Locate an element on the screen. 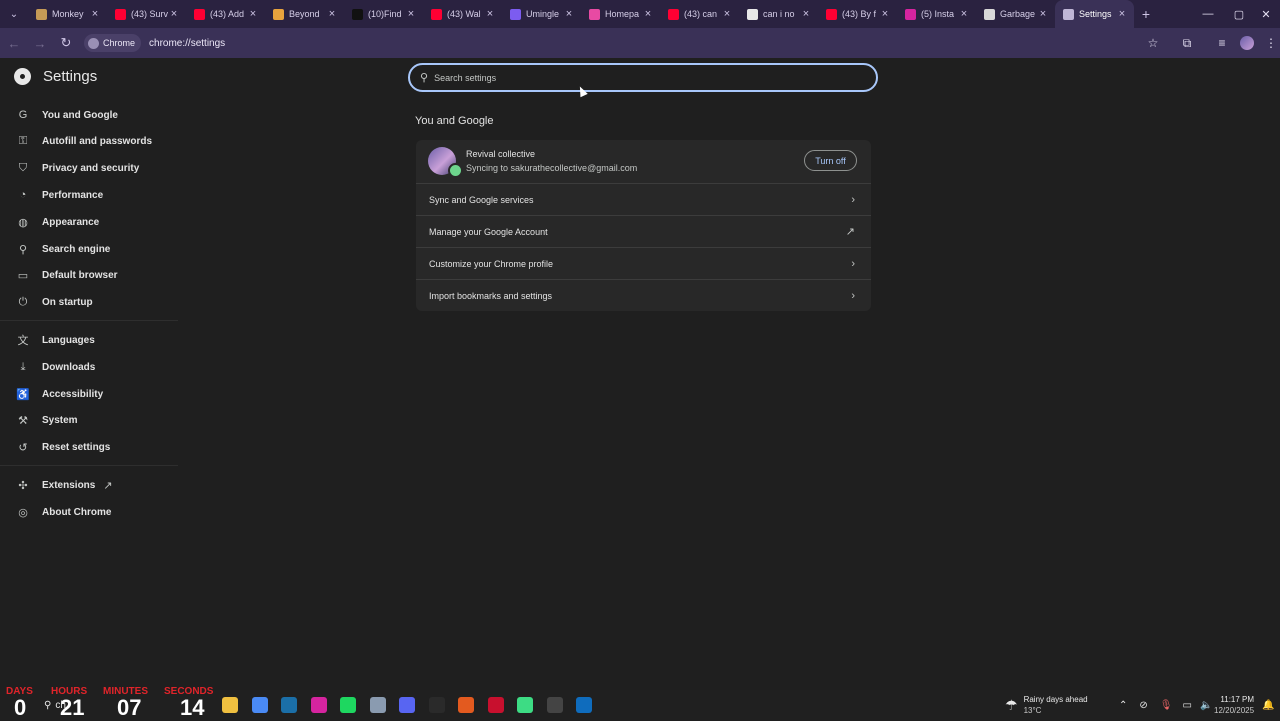  sidebar-item-extensions: ✣ Extensions ↗ is located at coordinates (90, 485).